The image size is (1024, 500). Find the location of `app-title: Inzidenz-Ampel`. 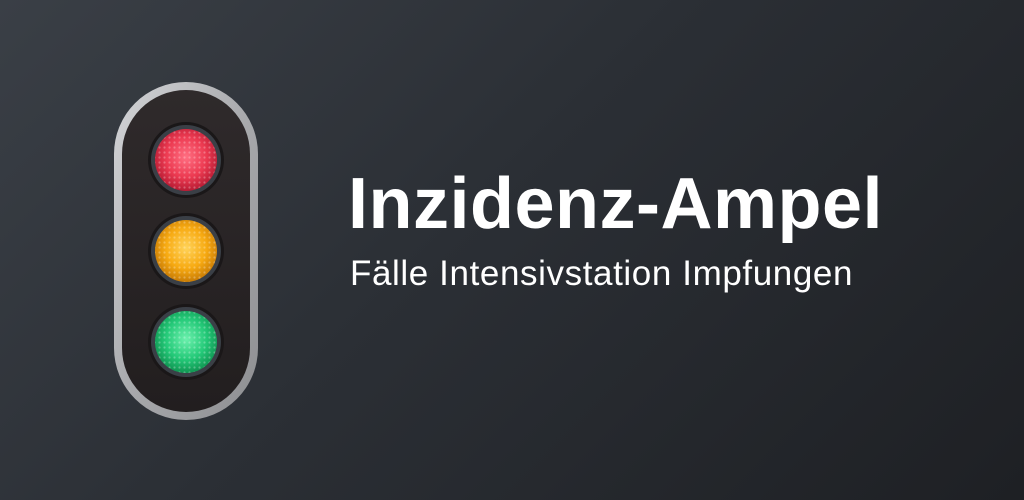

app-title: Inzidenz-Ampel is located at coordinates (616, 204).